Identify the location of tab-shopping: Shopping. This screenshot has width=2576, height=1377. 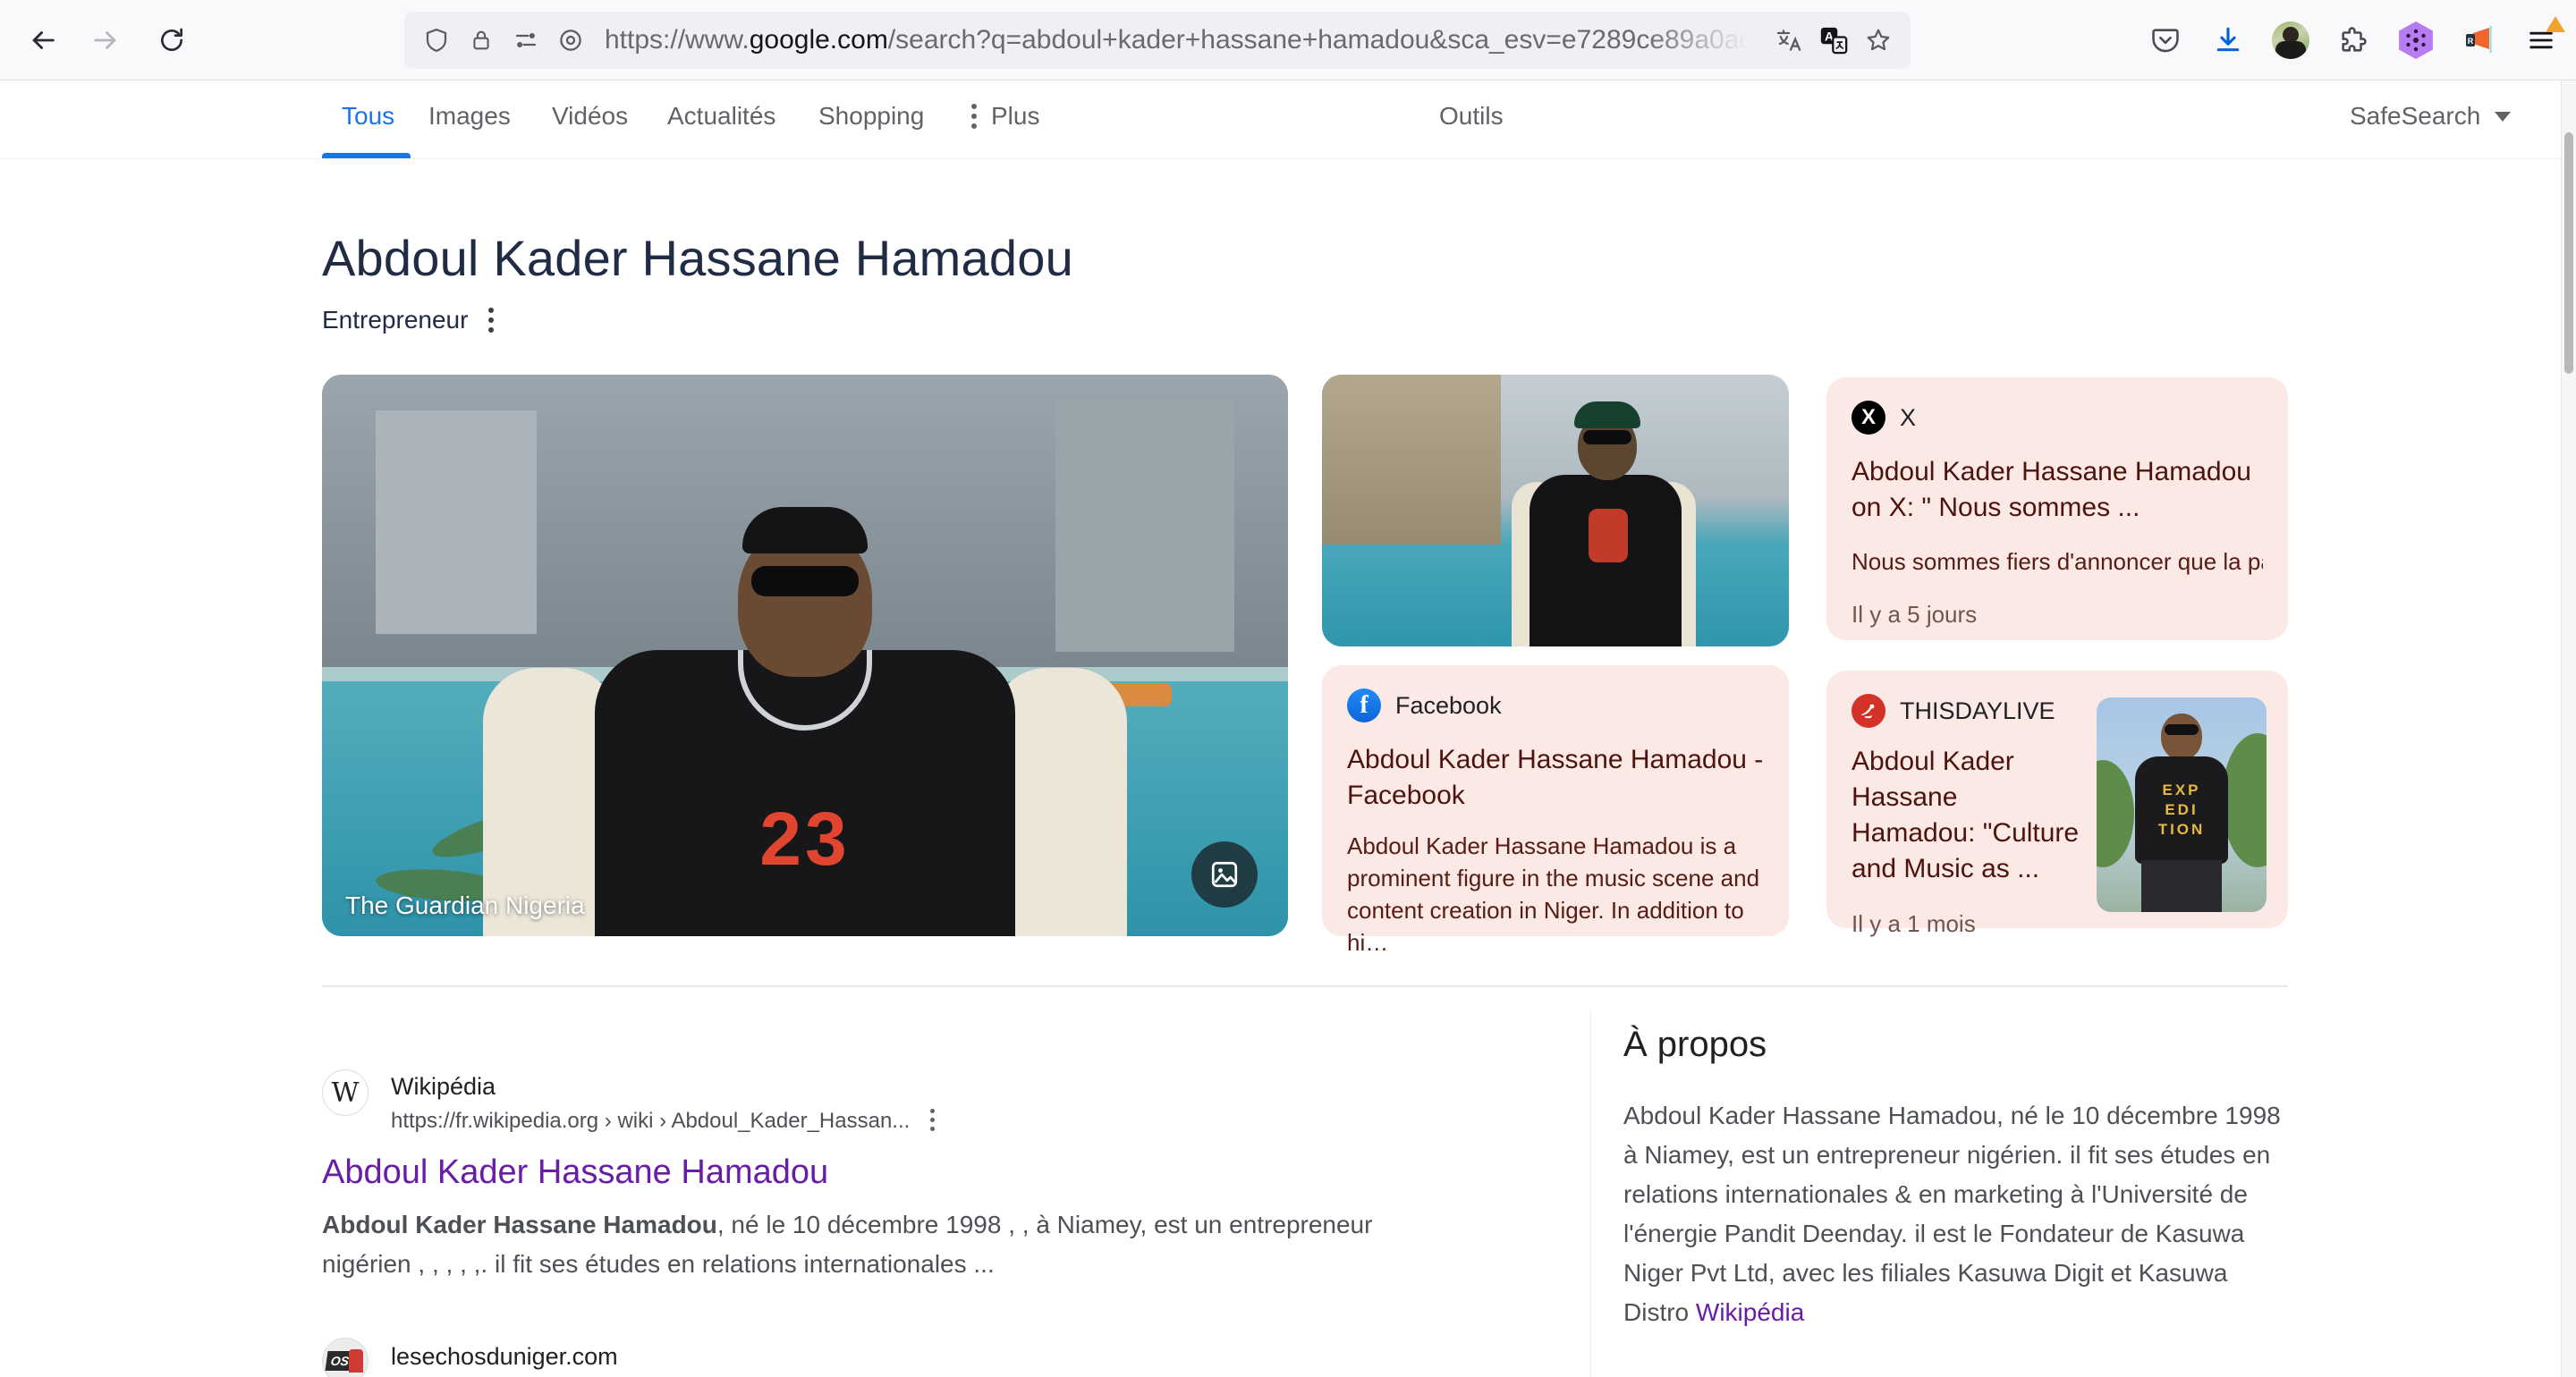
(871, 116).